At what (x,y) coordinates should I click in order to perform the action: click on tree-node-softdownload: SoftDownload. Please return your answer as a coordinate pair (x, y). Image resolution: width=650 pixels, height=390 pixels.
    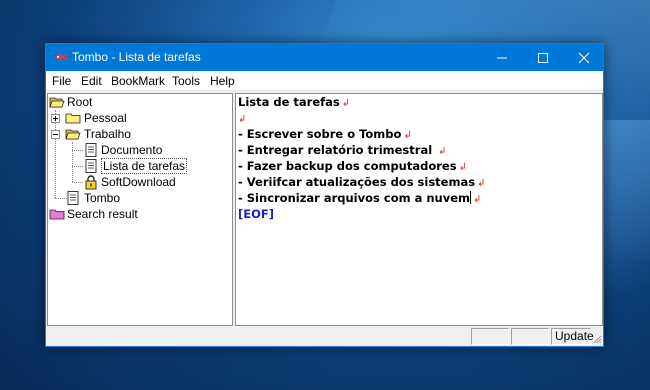
    Looking at the image, I should click on (138, 182).